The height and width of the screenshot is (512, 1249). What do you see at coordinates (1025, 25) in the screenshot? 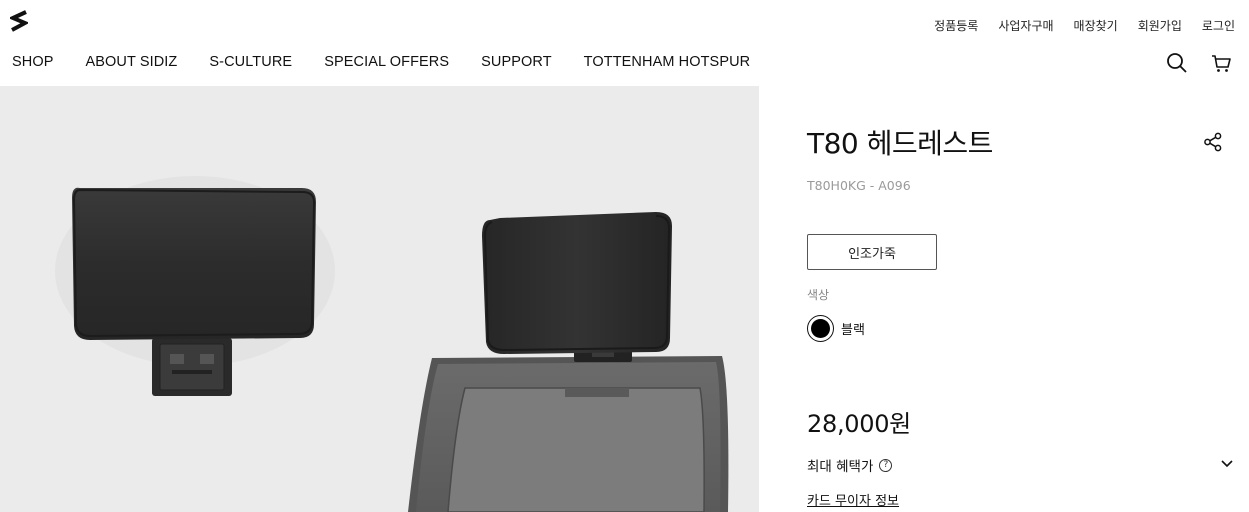
I see `util-link-business-purchase: 사업자구매` at bounding box center [1025, 25].